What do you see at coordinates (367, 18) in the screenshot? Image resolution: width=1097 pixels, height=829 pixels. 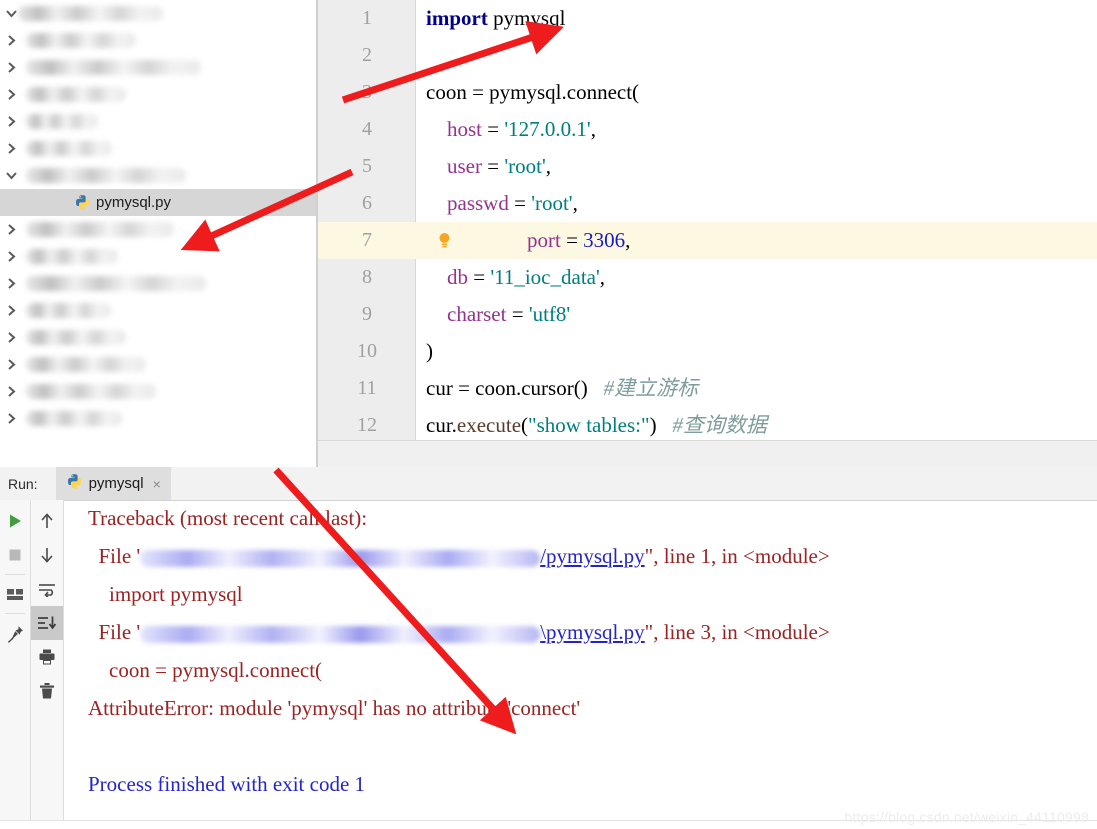 I see `line-number: 1` at bounding box center [367, 18].